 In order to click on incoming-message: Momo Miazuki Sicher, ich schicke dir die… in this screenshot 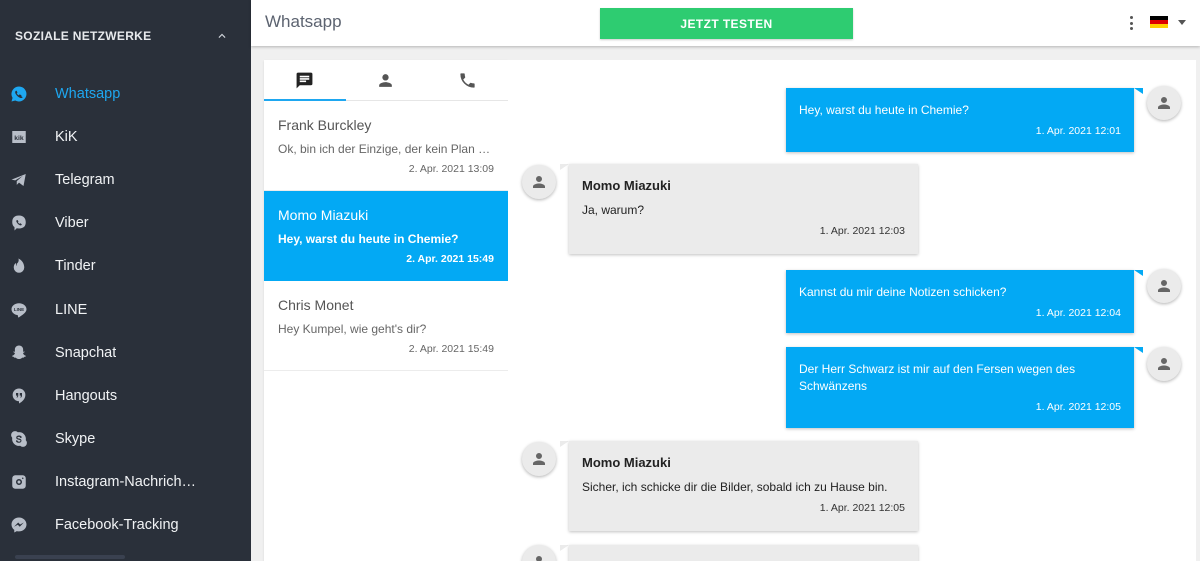, I will do `click(743, 486)`.